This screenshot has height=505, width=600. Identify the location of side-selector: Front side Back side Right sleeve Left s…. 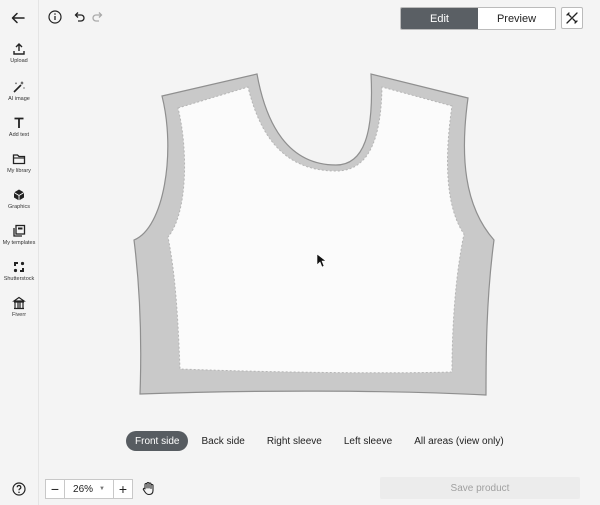
(321, 441).